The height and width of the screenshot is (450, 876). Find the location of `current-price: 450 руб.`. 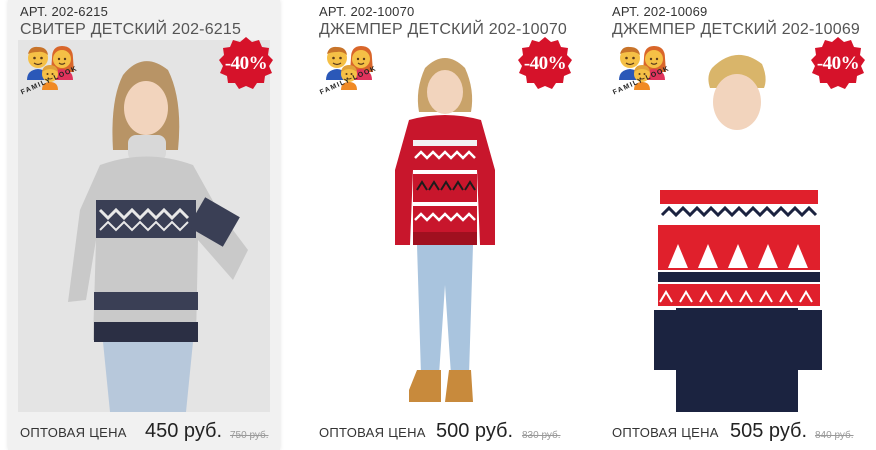

current-price: 450 руб. is located at coordinates (184, 431).